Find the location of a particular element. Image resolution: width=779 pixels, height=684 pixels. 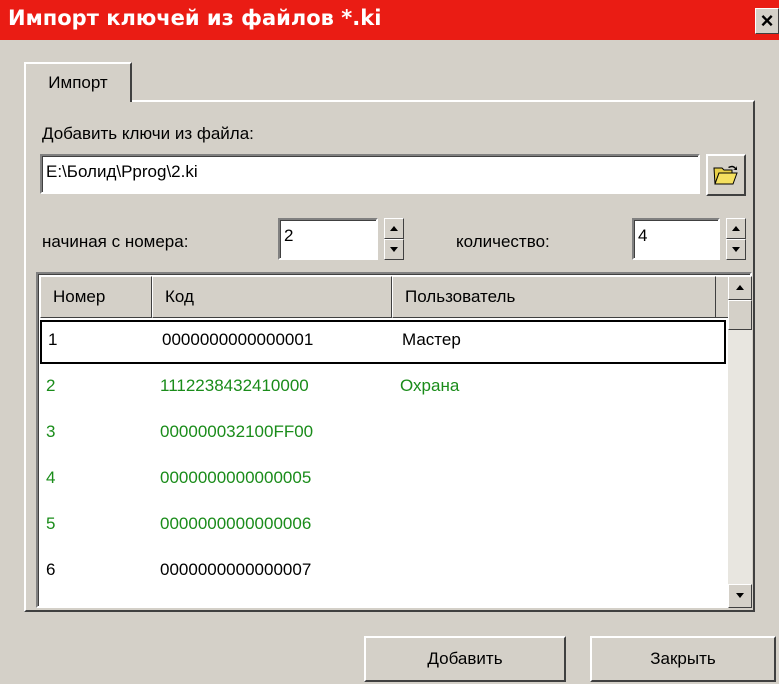

start-number-label: начиная с номера: is located at coordinates (115, 241).